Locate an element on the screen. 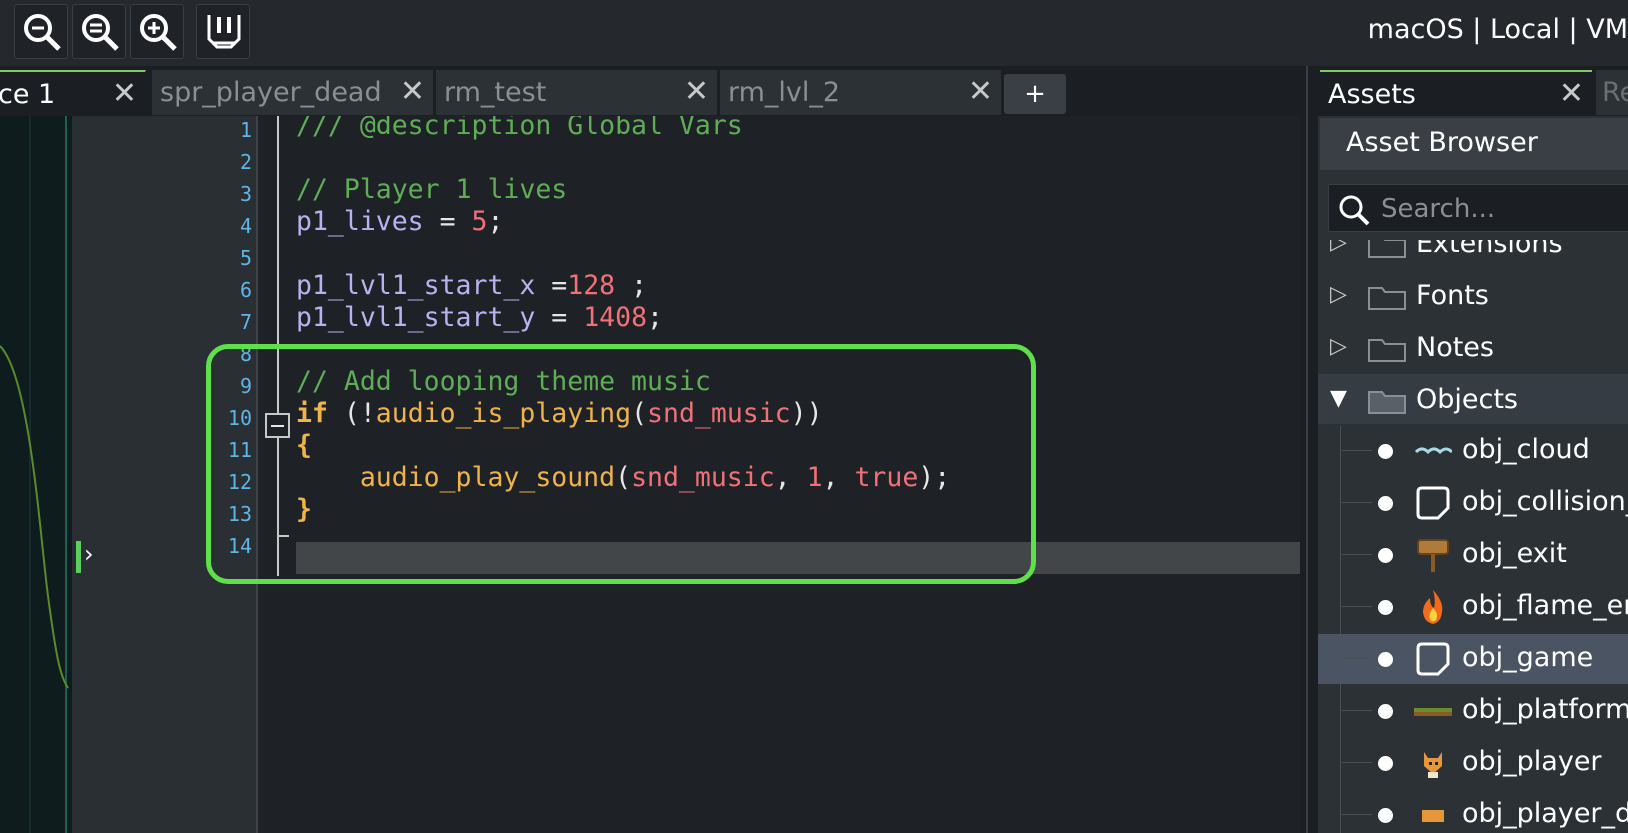  zoom-reset-icon is located at coordinates (100, 32).